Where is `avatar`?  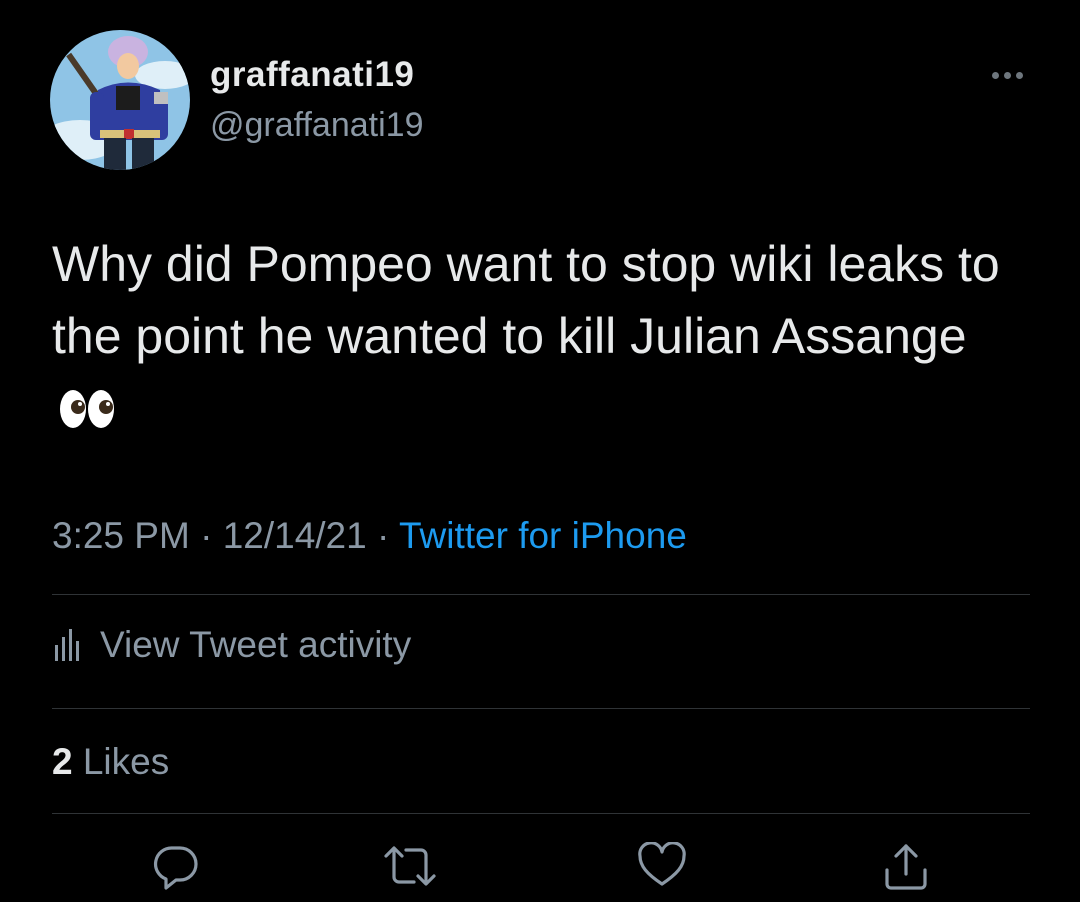 avatar is located at coordinates (120, 100).